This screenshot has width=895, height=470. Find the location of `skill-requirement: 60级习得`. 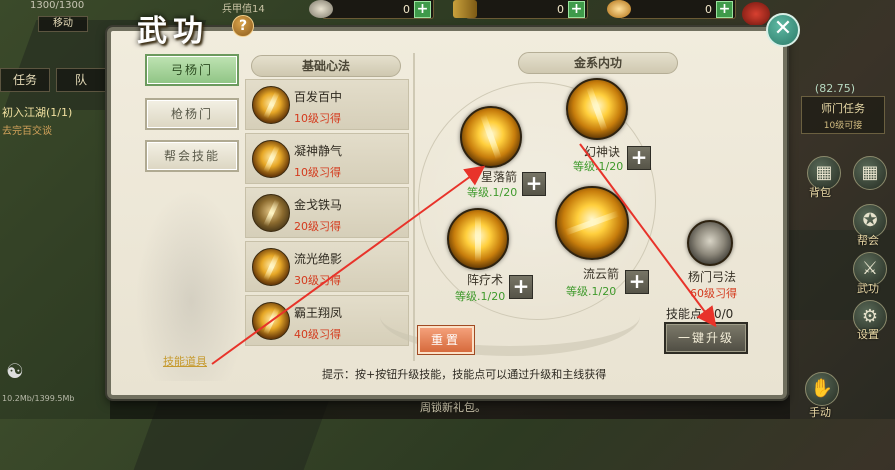

skill-requirement: 60级习得 is located at coordinates (713, 293).